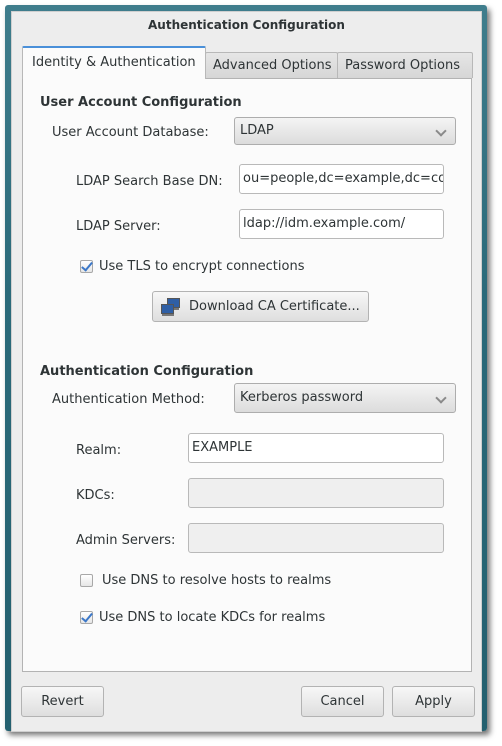 This screenshot has height=746, width=502. I want to click on tab-advanced-options: Advanced Options, so click(271, 65).